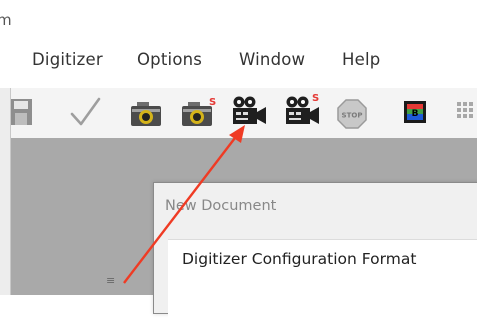 Image resolution: width=477 pixels, height=320 pixels. I want to click on annotation-arrow, so click(184, 204).